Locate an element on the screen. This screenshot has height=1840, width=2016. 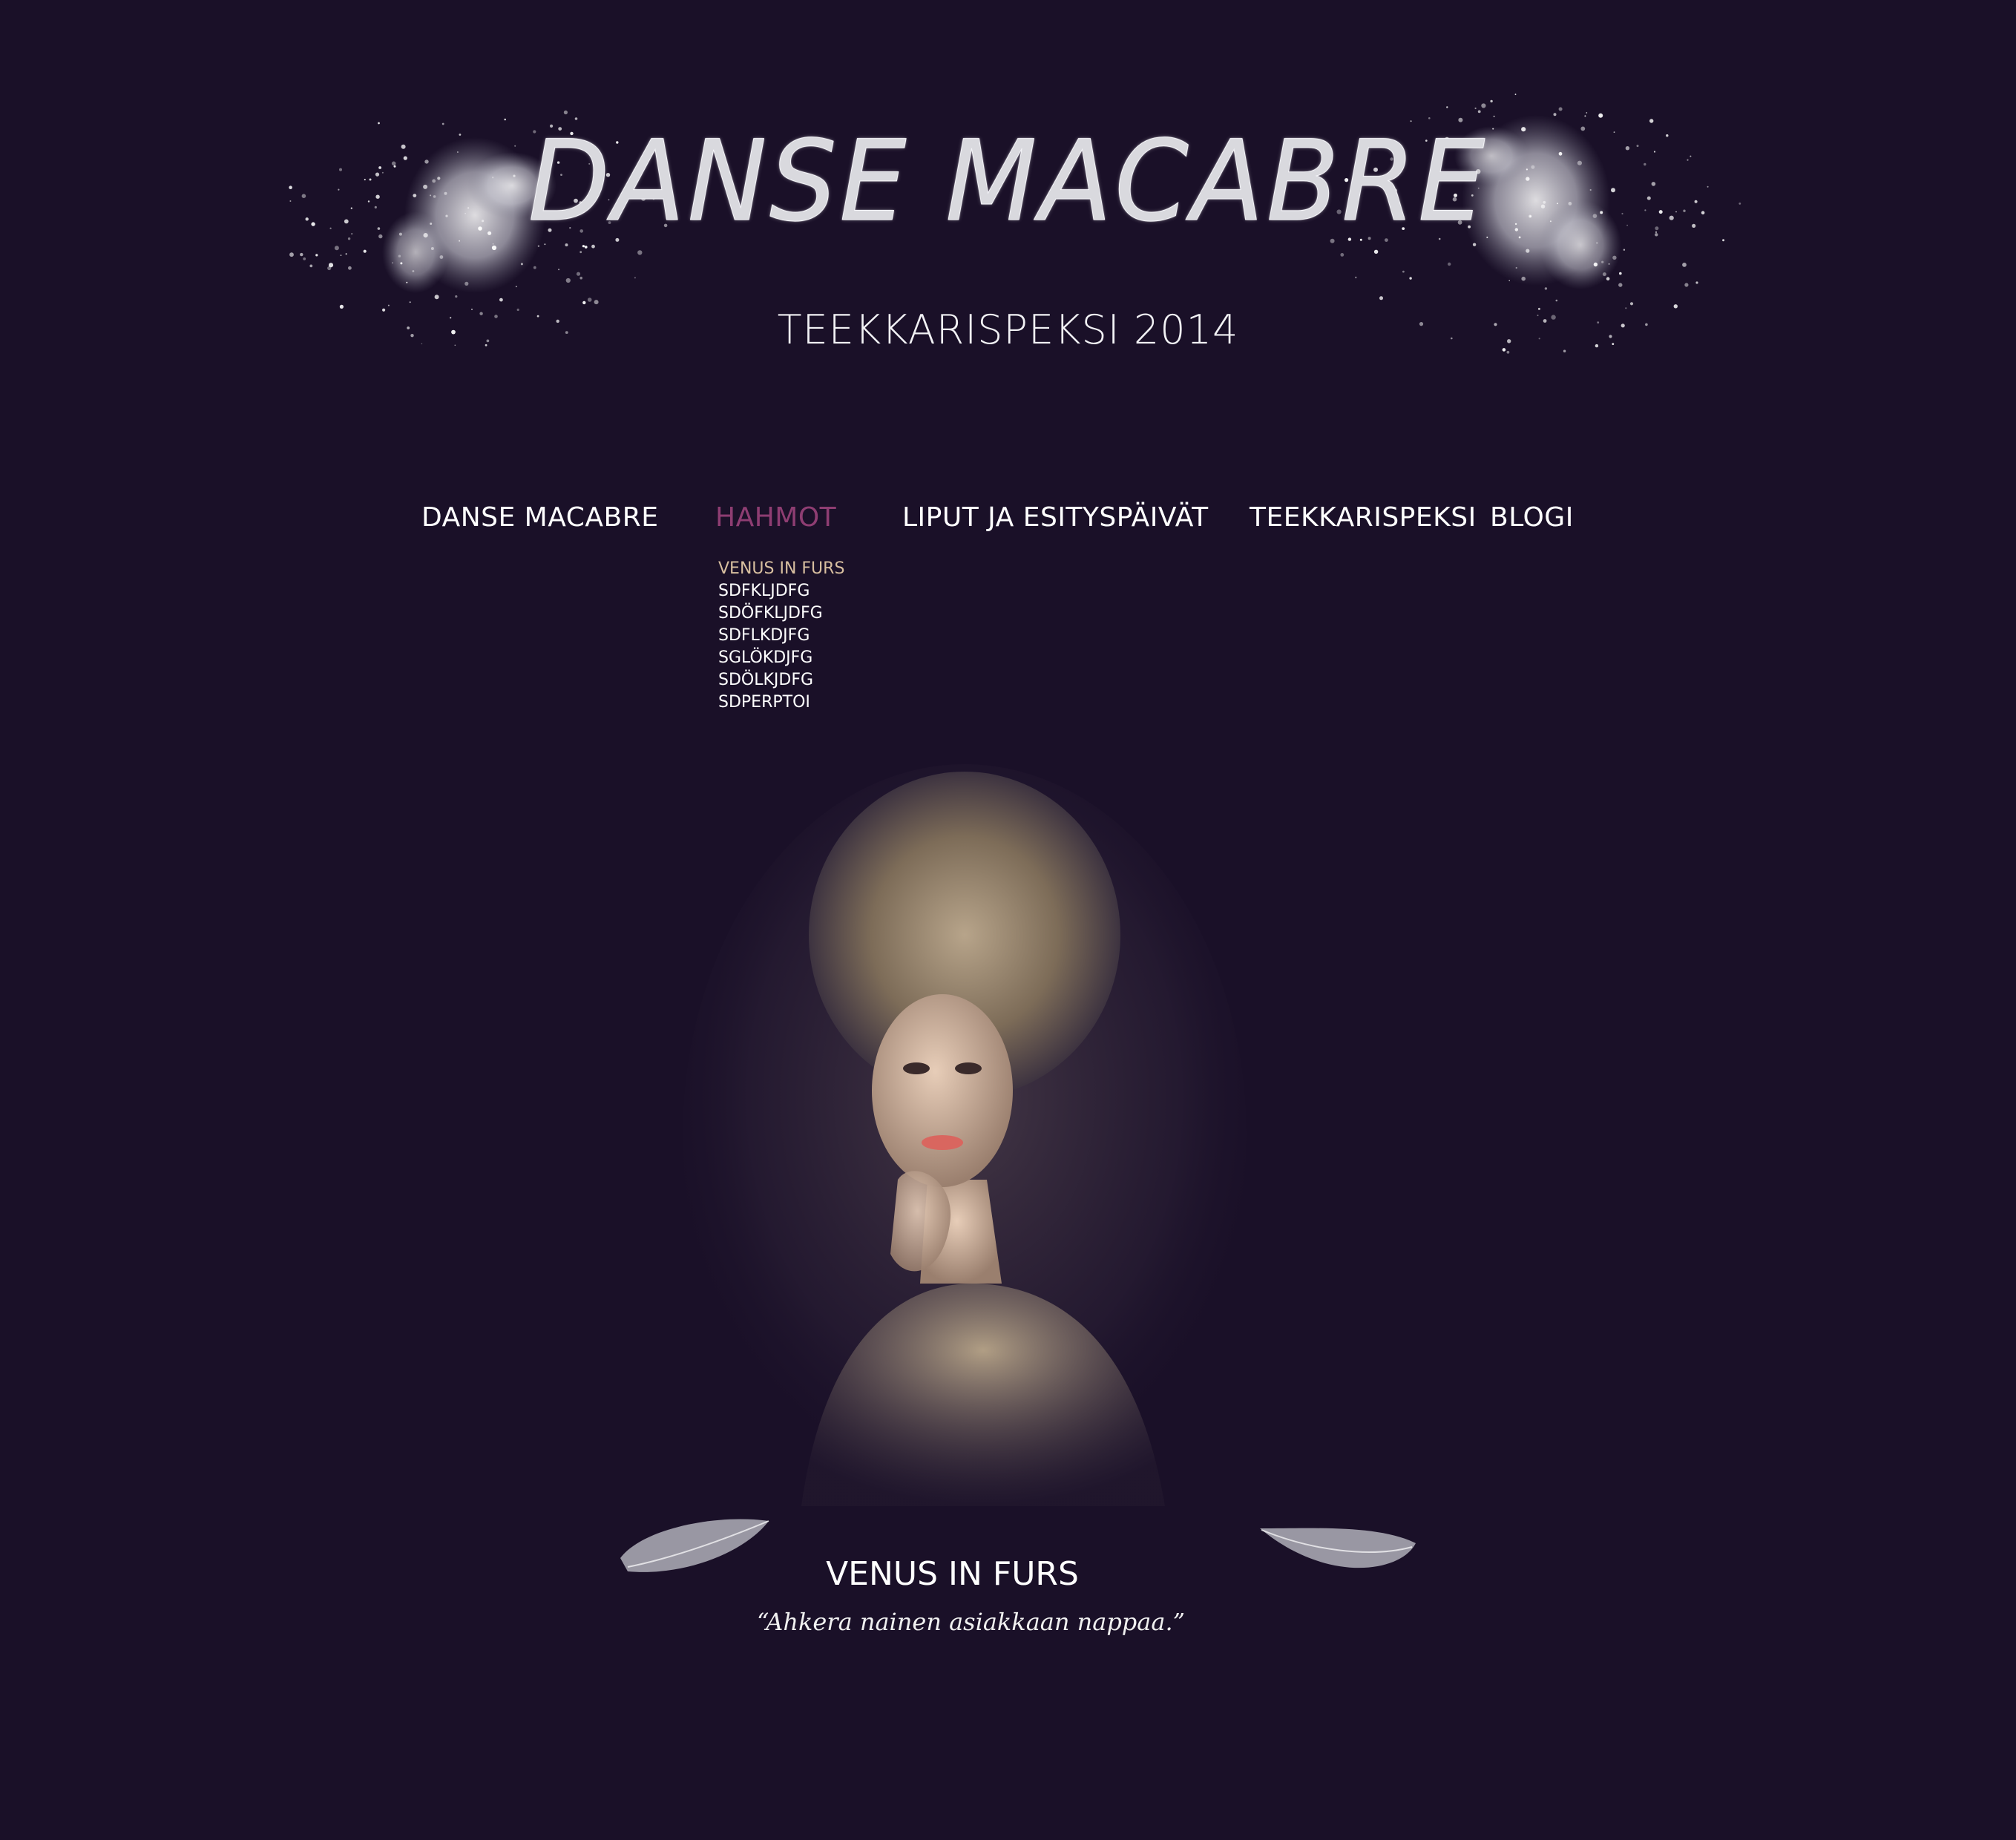
portrait-face is located at coordinates (942, 1090).